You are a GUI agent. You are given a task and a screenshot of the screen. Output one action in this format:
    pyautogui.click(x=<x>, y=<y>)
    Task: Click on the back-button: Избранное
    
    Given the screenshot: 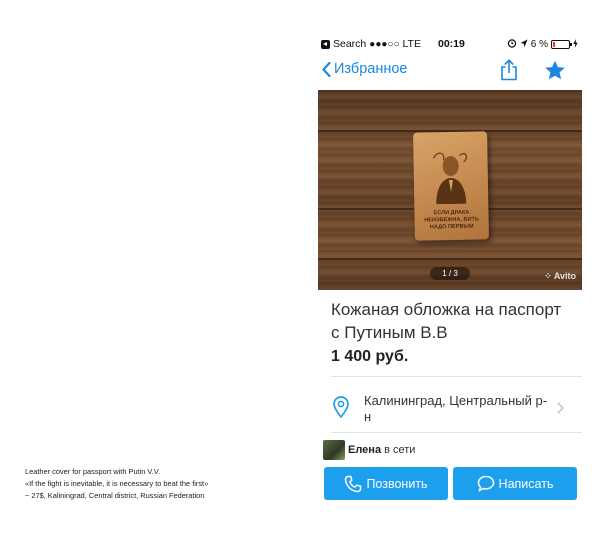 What is the action you would take?
    pyautogui.click(x=364, y=69)
    